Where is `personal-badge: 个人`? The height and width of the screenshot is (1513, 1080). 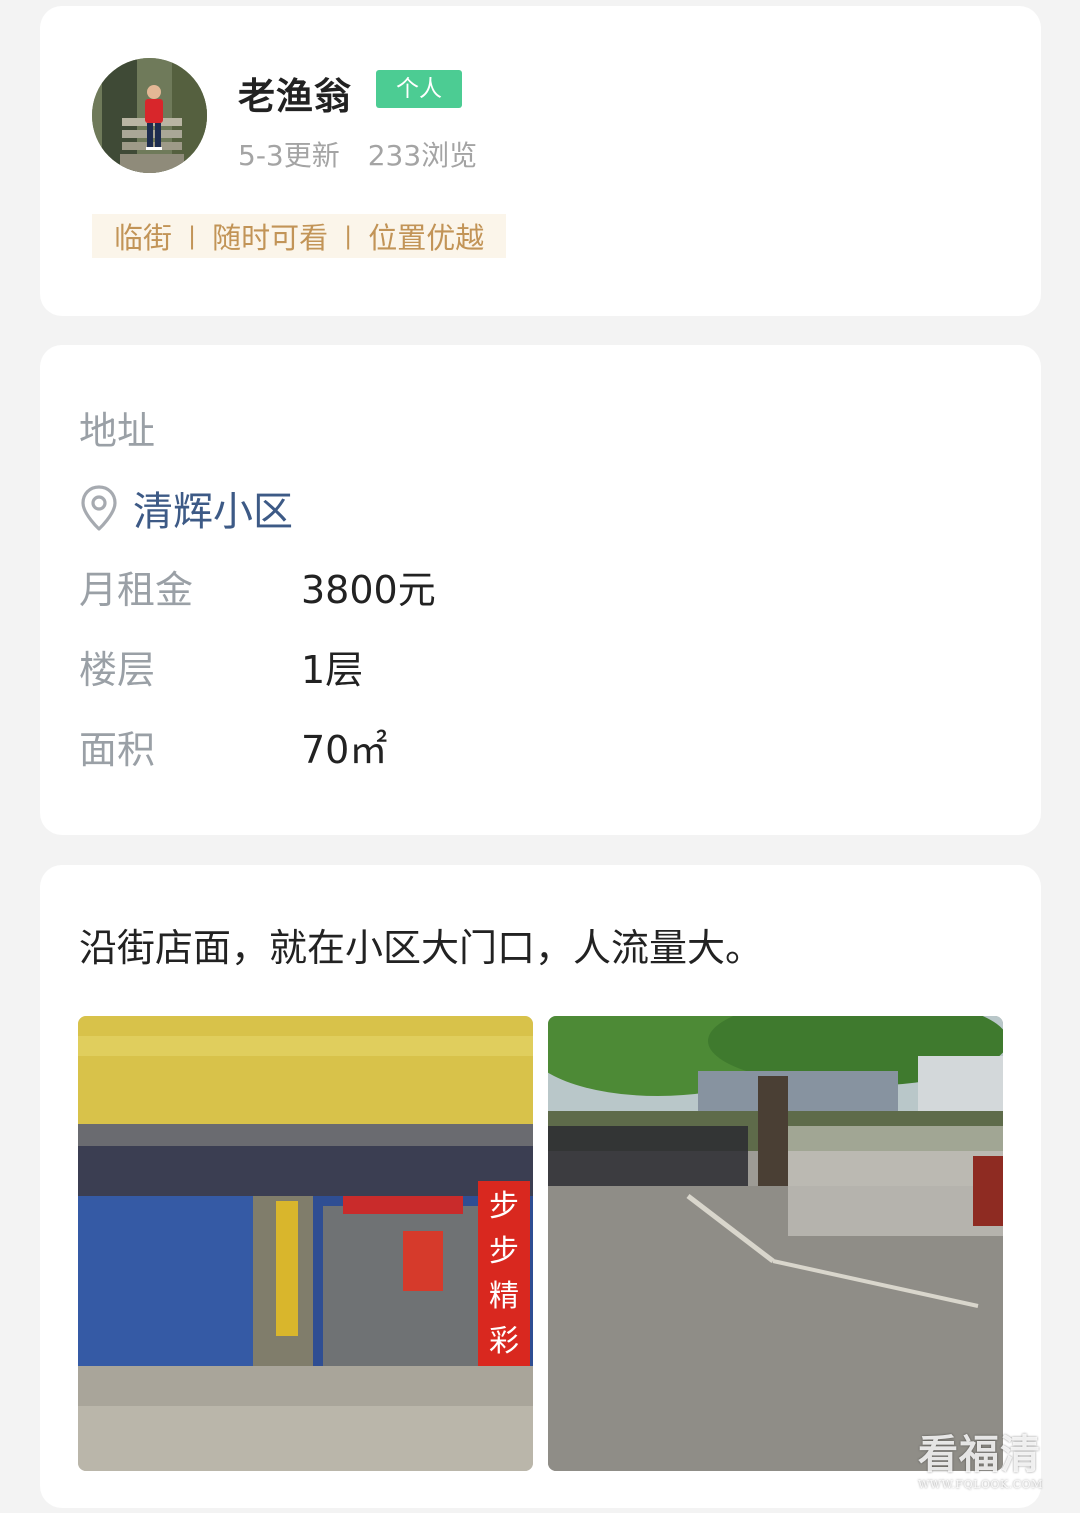 personal-badge: 个人 is located at coordinates (419, 89).